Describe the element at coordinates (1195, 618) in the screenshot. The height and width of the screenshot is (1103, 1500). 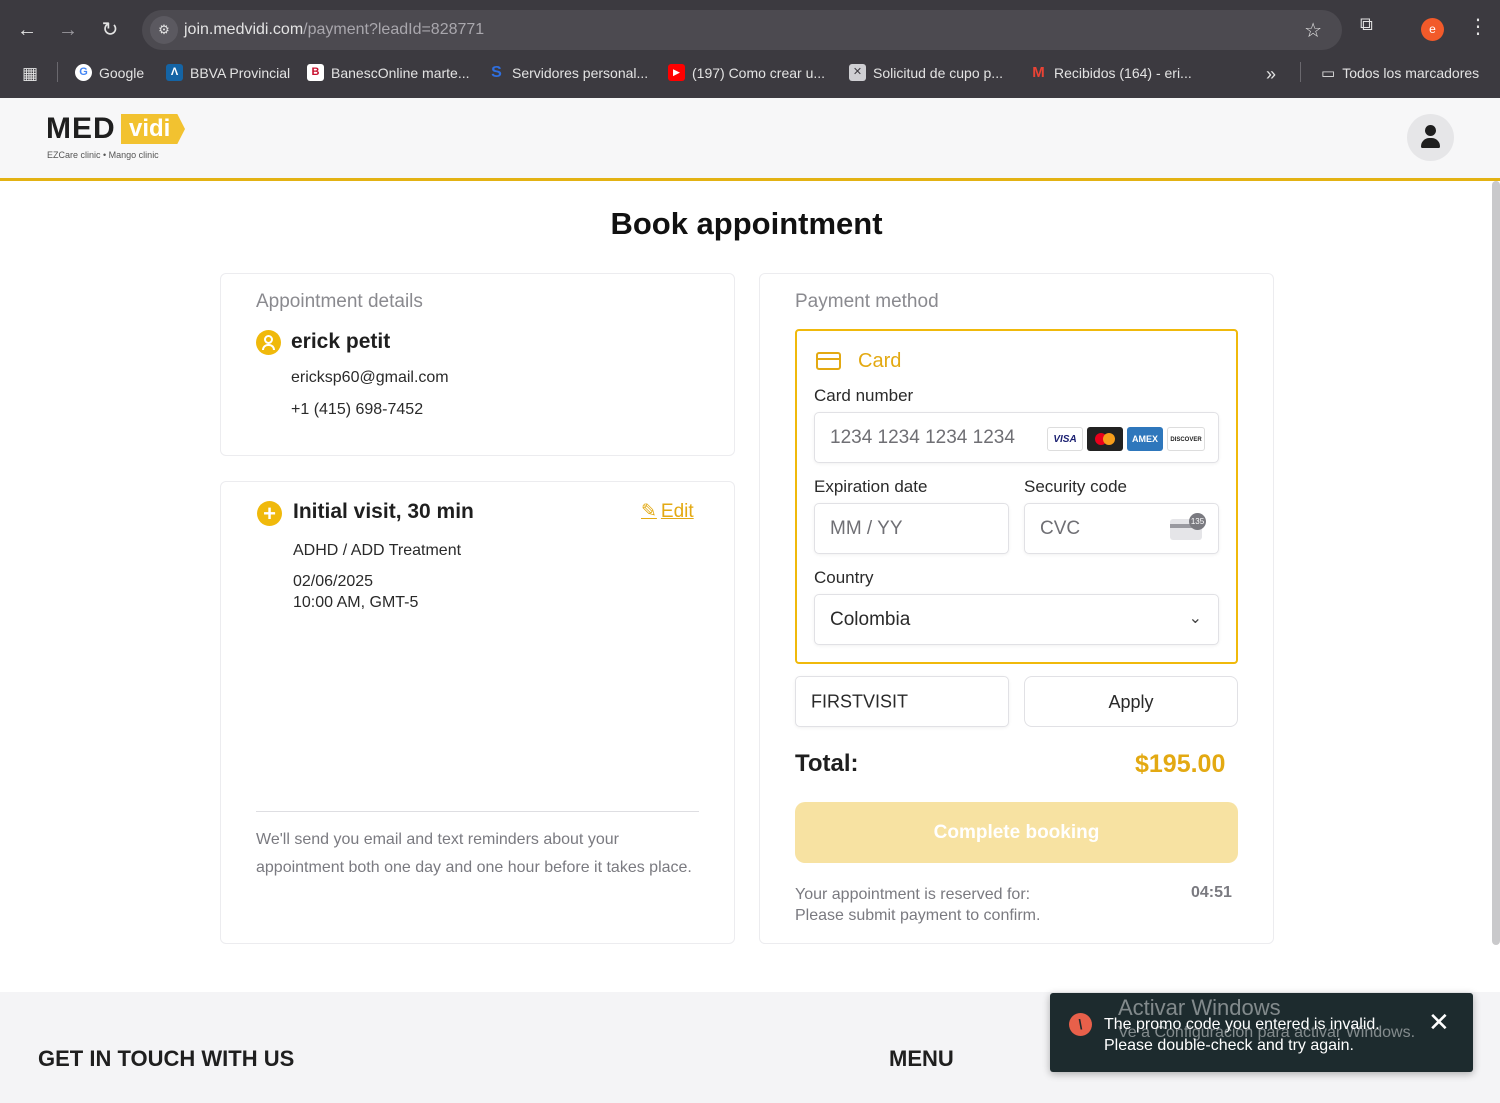
I see `chevron-down-icon: ⌄` at that location.